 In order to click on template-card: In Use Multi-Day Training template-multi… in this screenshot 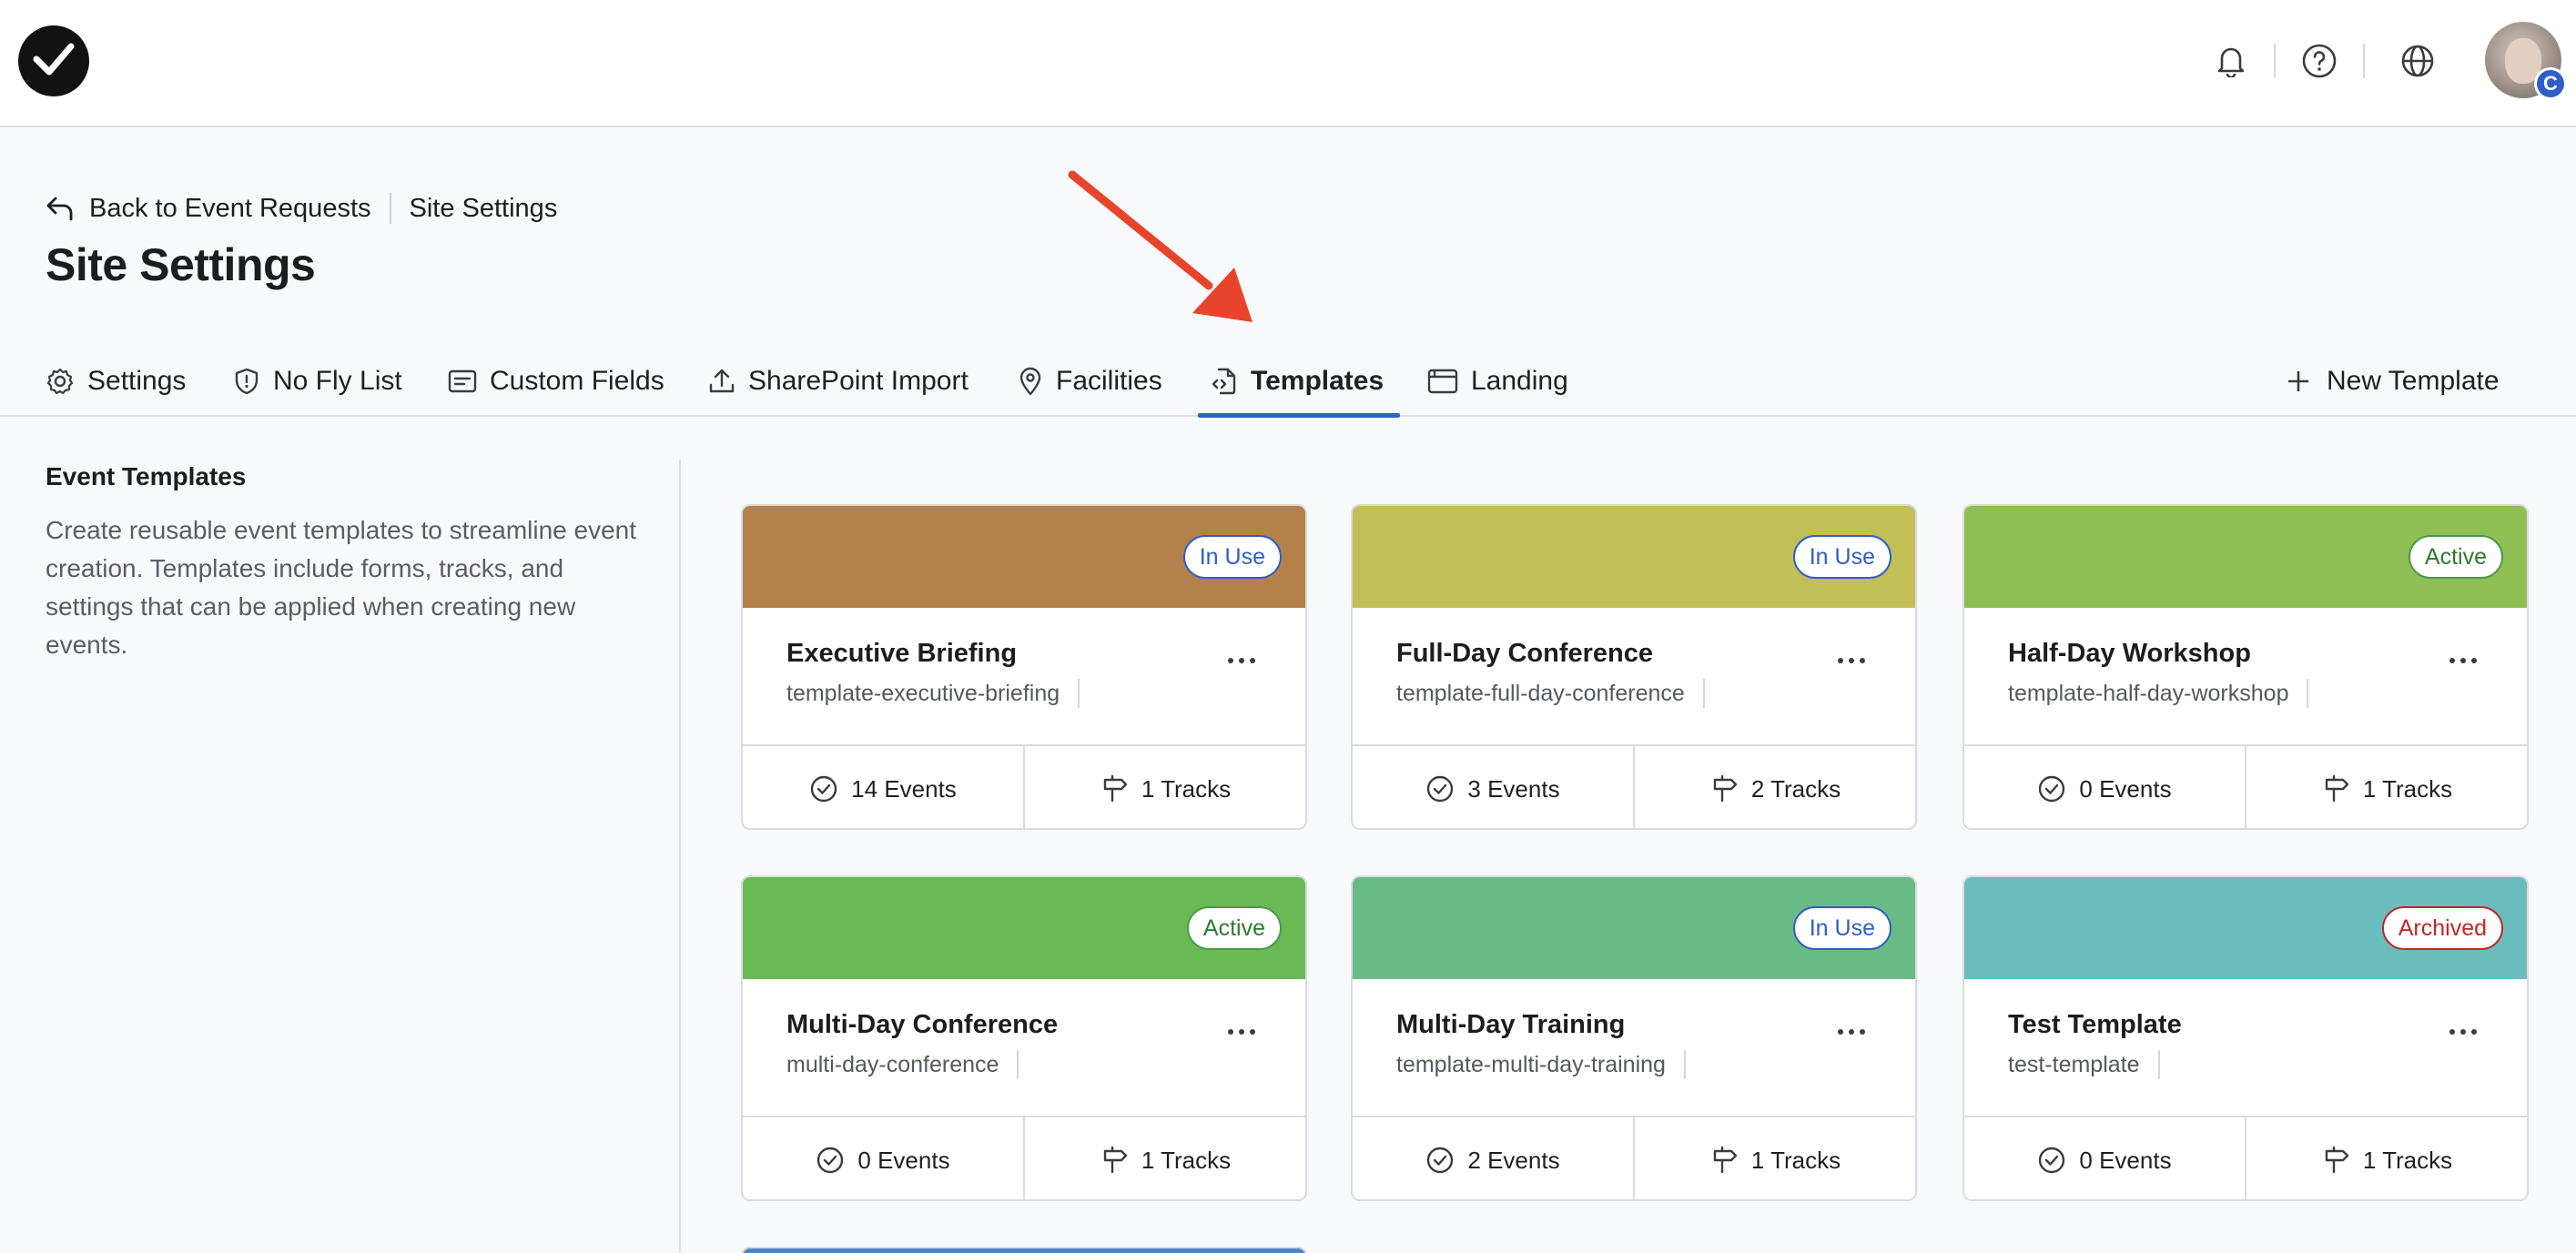, I will do `click(1634, 1038)`.